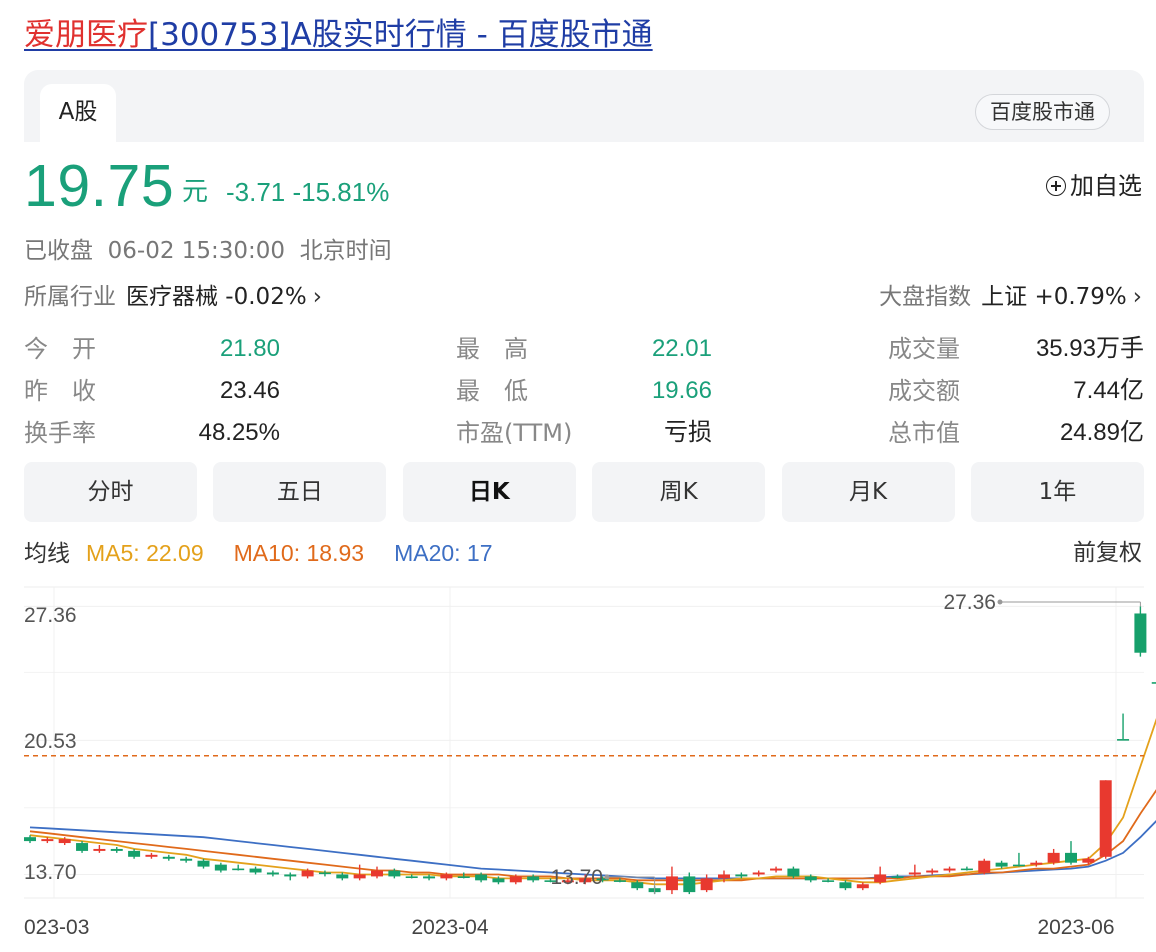 Image resolution: width=1156 pixels, height=952 pixels. What do you see at coordinates (208, 251) in the screenshot?
I see `market-status: 已收盘 06-02 15:30:00 北京时间` at bounding box center [208, 251].